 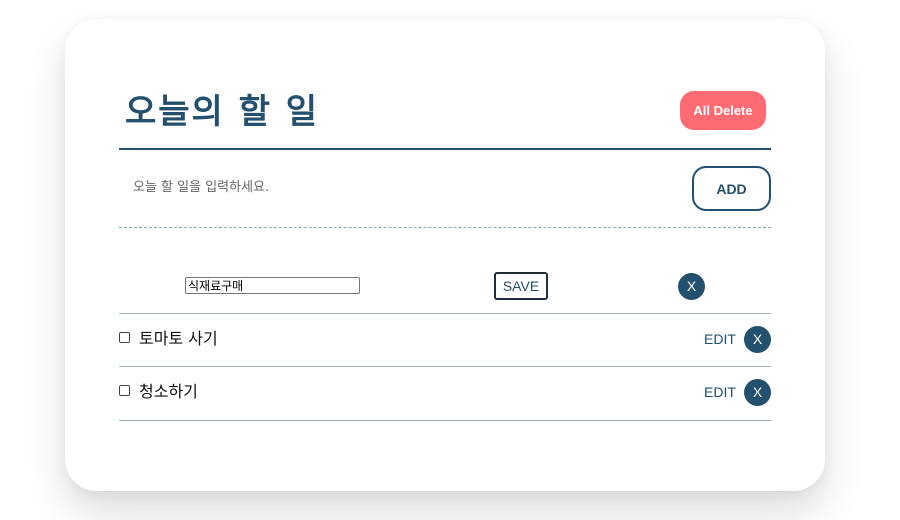 I want to click on todo-text: 토마토 사기, so click(x=178, y=338).